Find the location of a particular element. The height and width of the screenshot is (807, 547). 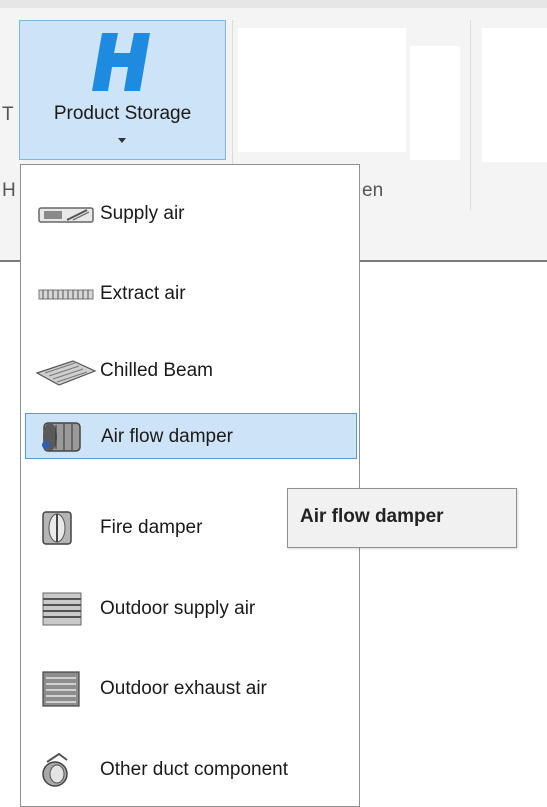

window-top-strip is located at coordinates (273, 4).